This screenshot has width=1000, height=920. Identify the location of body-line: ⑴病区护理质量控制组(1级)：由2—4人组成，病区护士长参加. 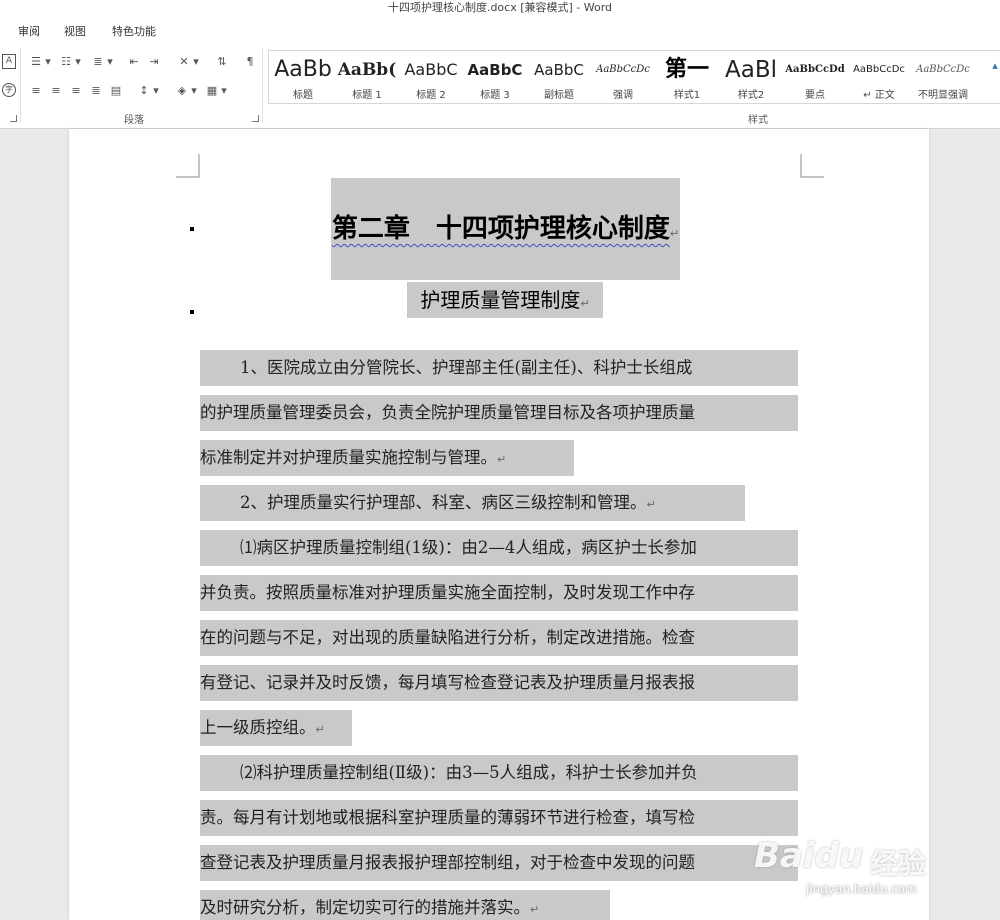
(499, 548).